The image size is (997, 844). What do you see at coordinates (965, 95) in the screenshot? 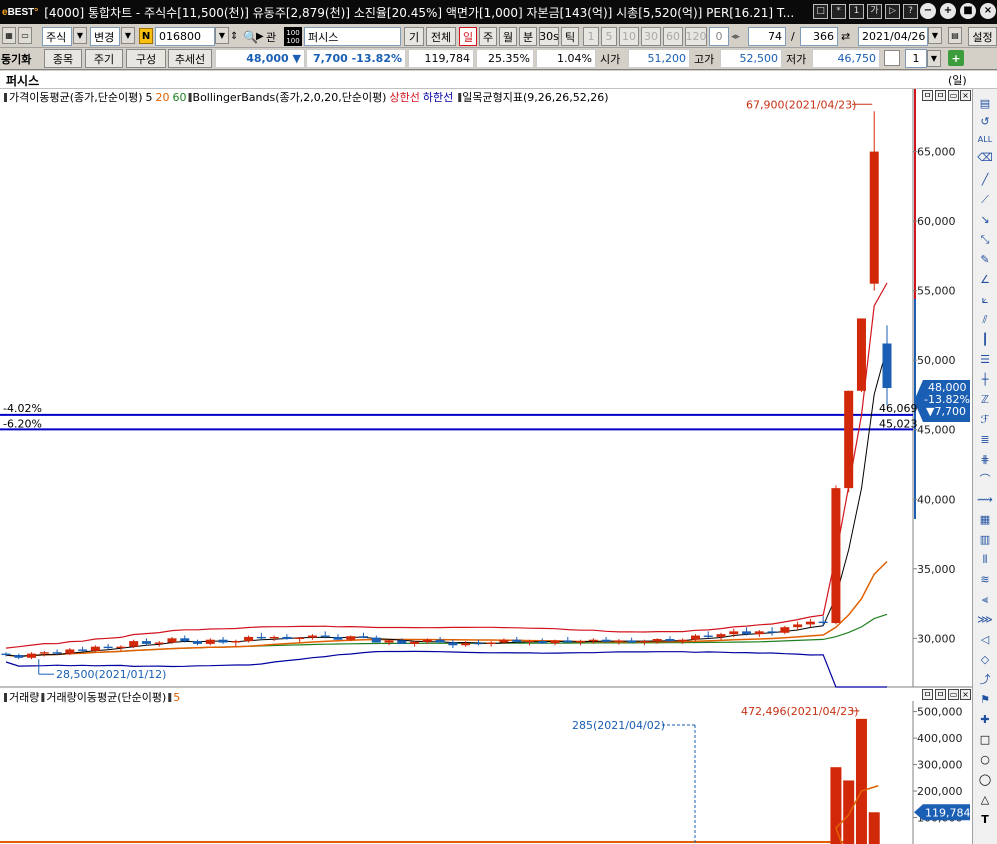
I see `panel1-close-icon: ×` at bounding box center [965, 95].